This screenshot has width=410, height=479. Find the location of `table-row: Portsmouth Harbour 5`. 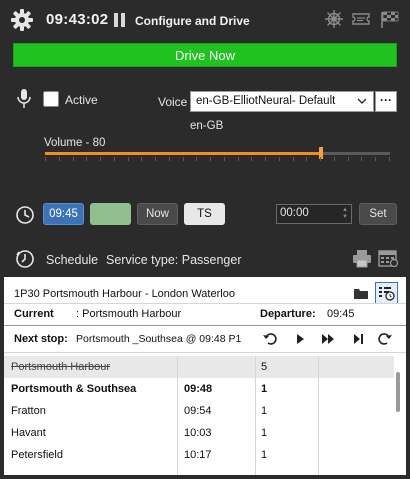

table-row: Portsmouth Harbour 5 is located at coordinates (199, 367).